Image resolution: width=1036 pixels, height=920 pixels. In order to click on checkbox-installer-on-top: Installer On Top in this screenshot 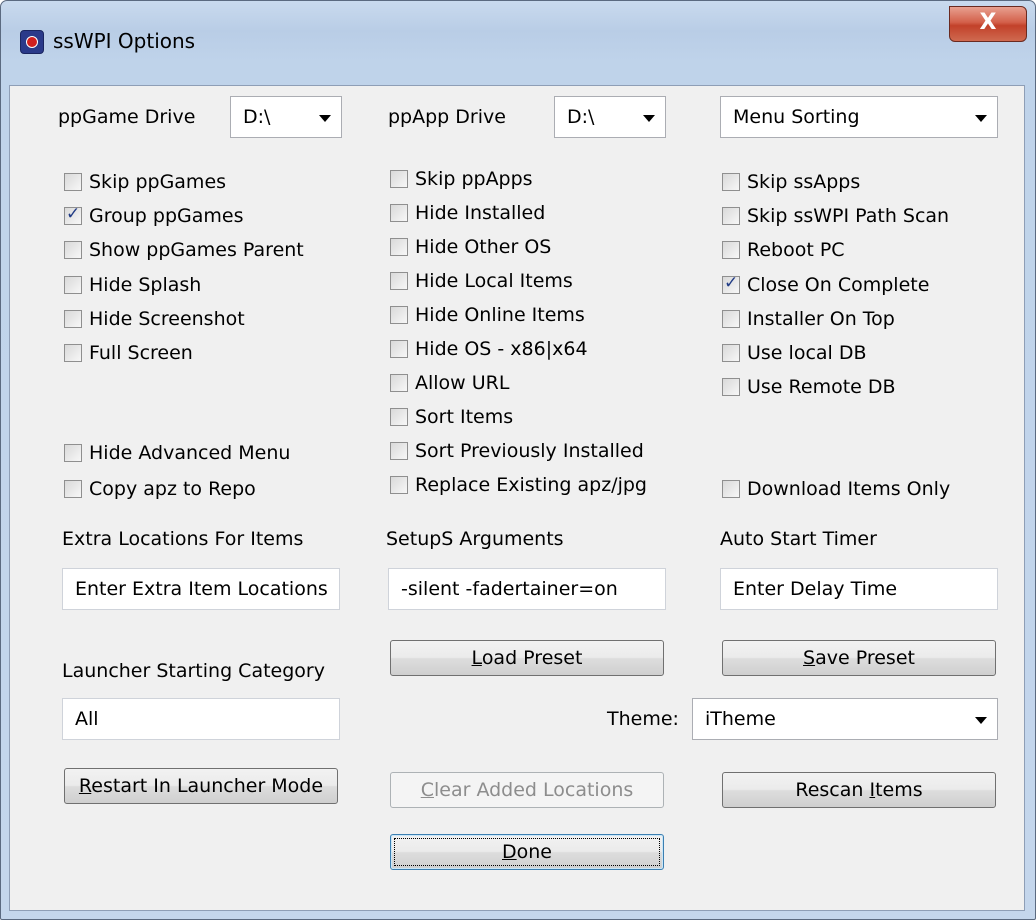, I will do `click(808, 319)`.